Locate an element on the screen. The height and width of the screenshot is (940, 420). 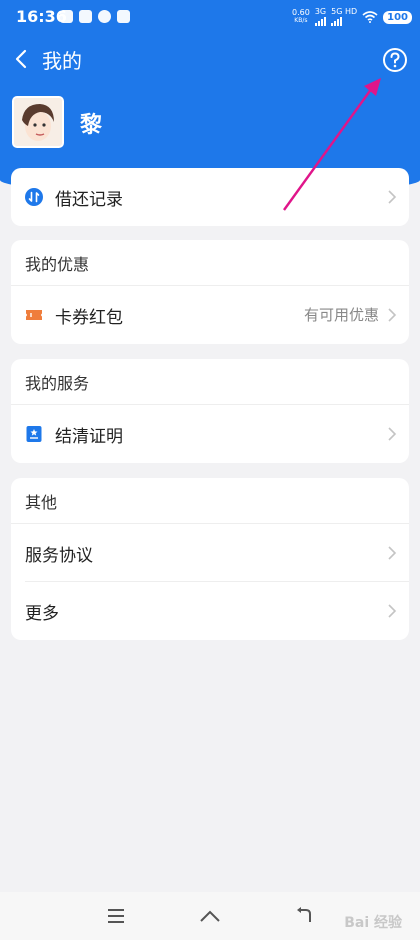
watermark: Bai 经验 is located at coordinates (373, 923).